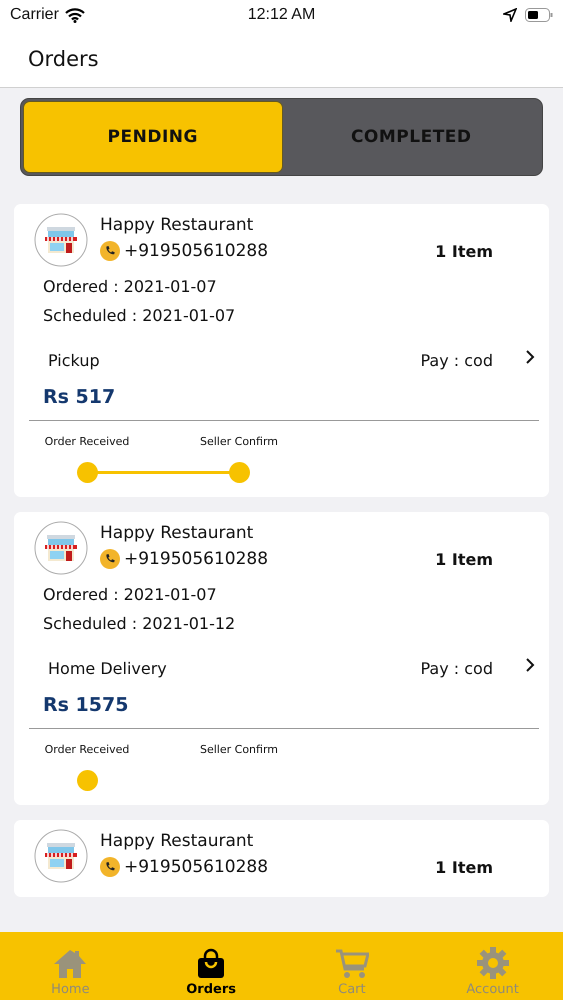  I want to click on tab-bar-item: Orders, so click(211, 966).